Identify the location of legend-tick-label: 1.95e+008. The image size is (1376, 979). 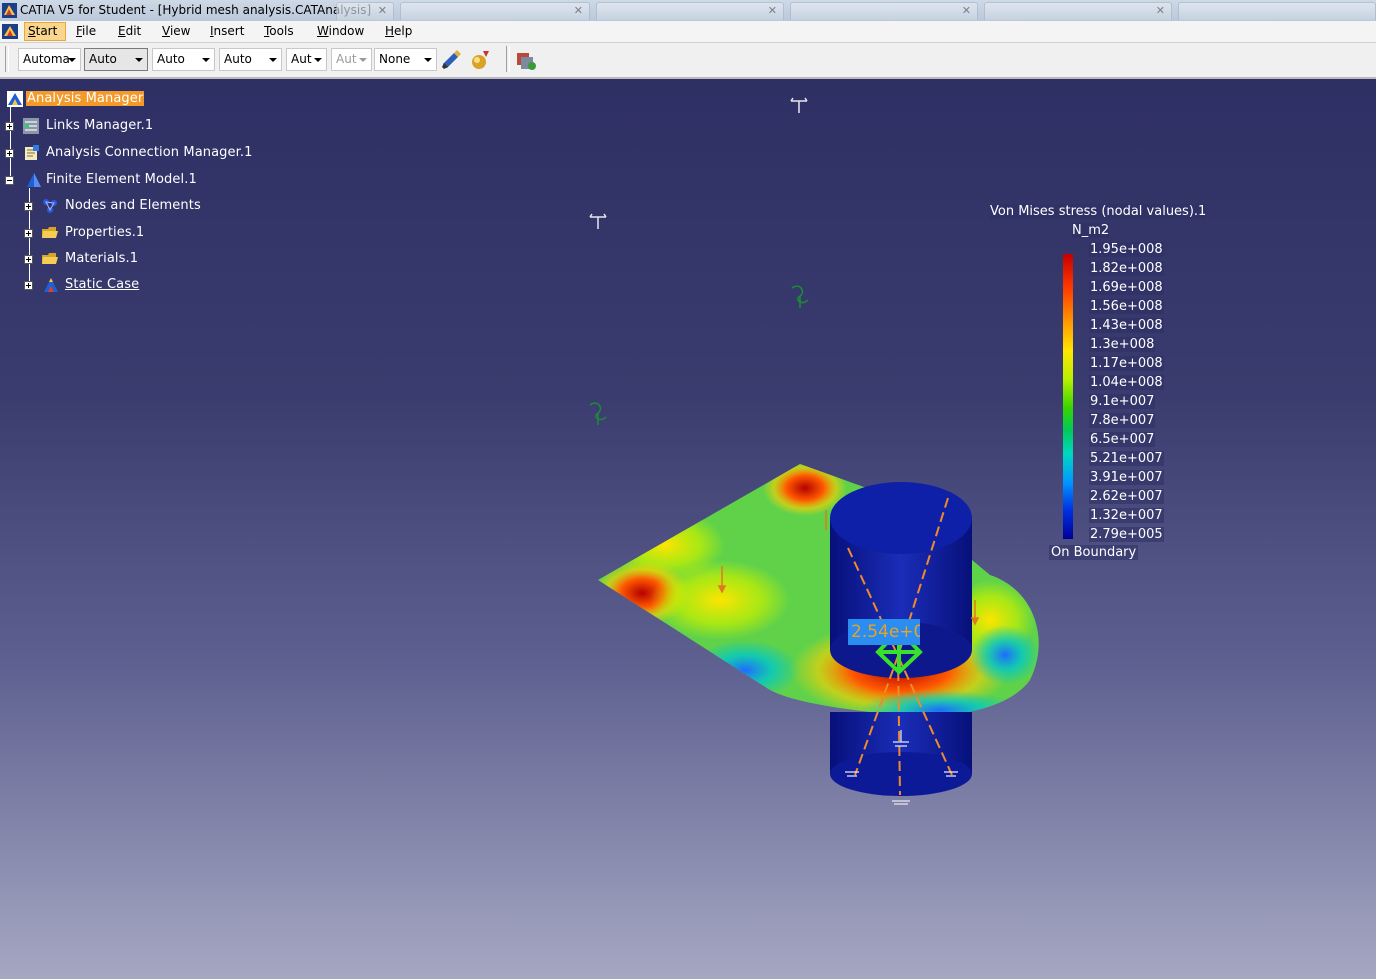
(1126, 249).